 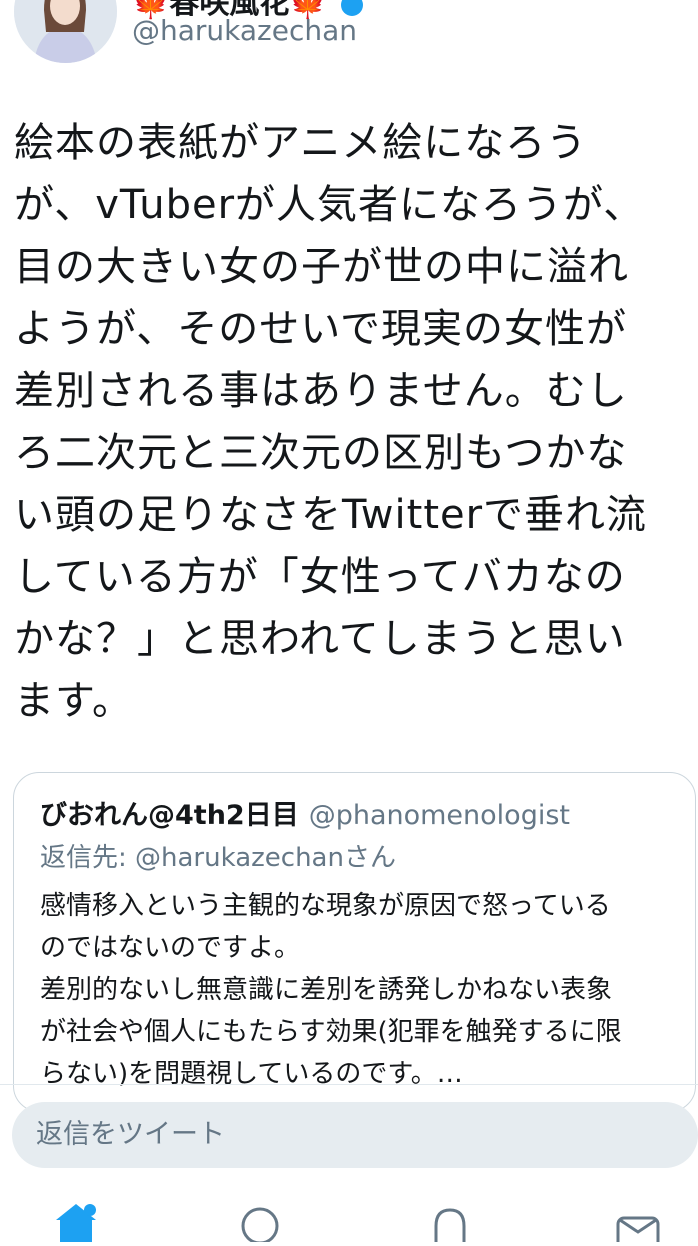 What do you see at coordinates (130, 1134) in the screenshot?
I see `reply-placeholder: 返信をツイート` at bounding box center [130, 1134].